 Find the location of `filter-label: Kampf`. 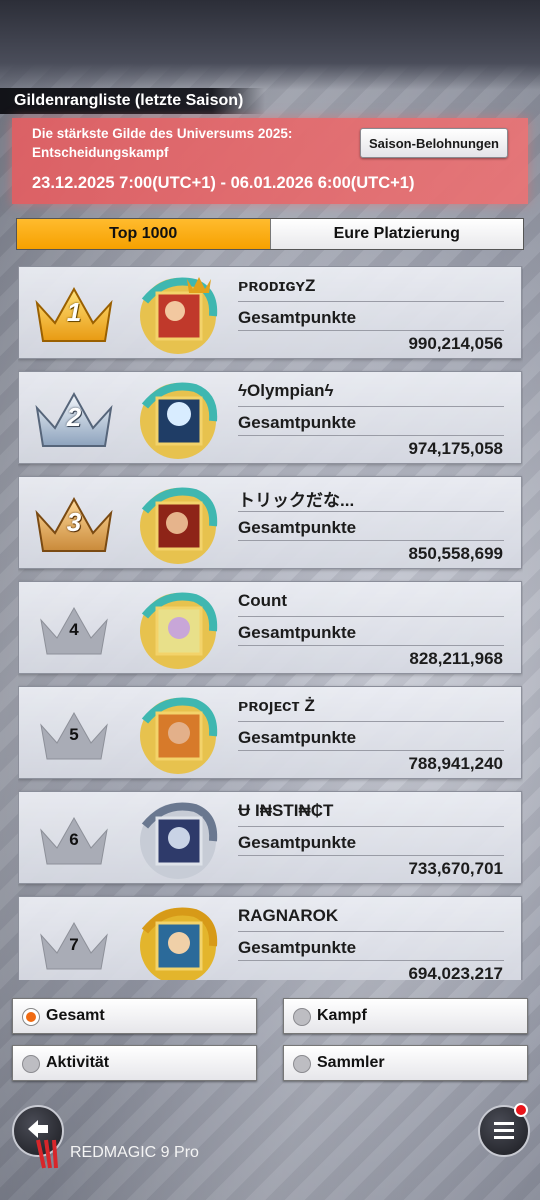

filter-label: Kampf is located at coordinates (342, 1015).